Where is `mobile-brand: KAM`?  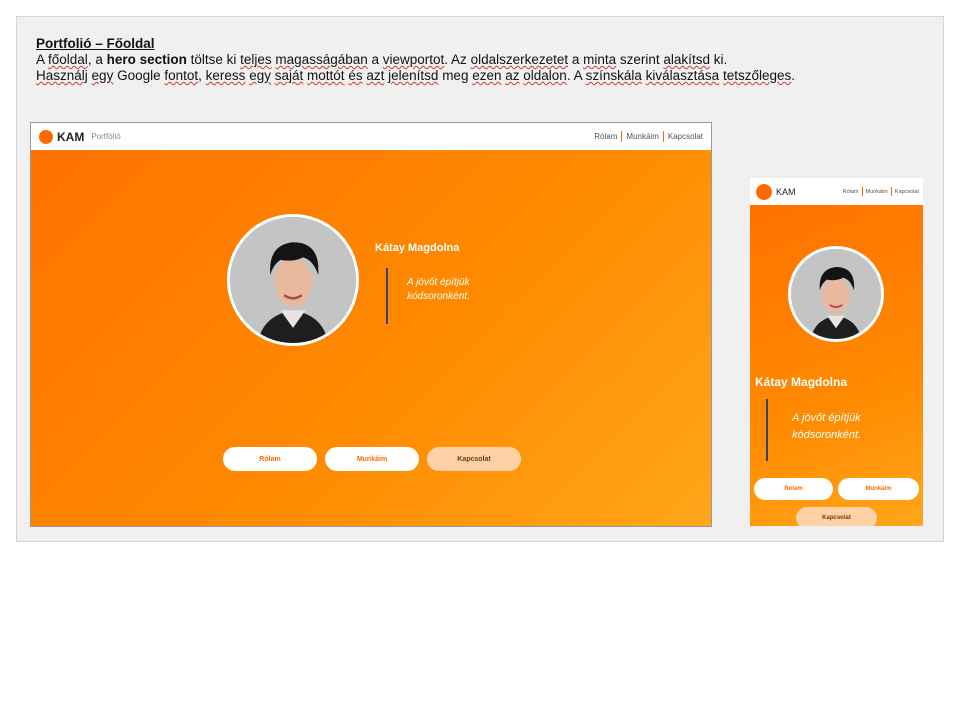 mobile-brand: KAM is located at coordinates (776, 191).